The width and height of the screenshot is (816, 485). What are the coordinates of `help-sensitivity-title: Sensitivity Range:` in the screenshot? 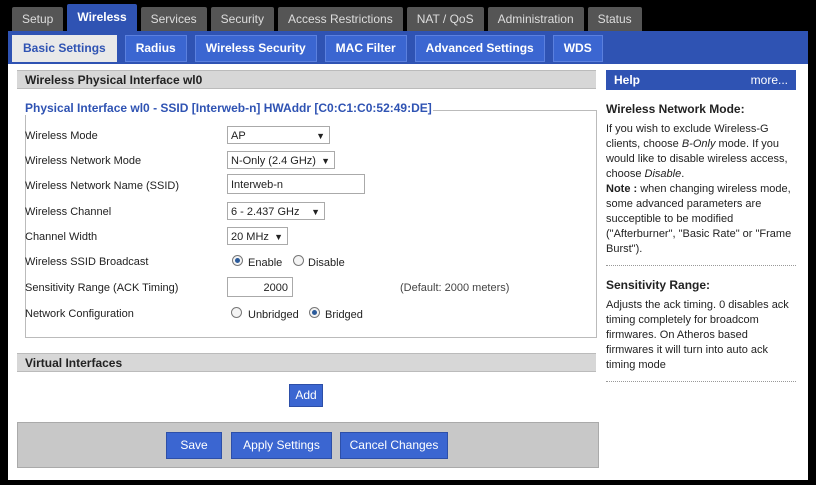 It's located at (658, 285).